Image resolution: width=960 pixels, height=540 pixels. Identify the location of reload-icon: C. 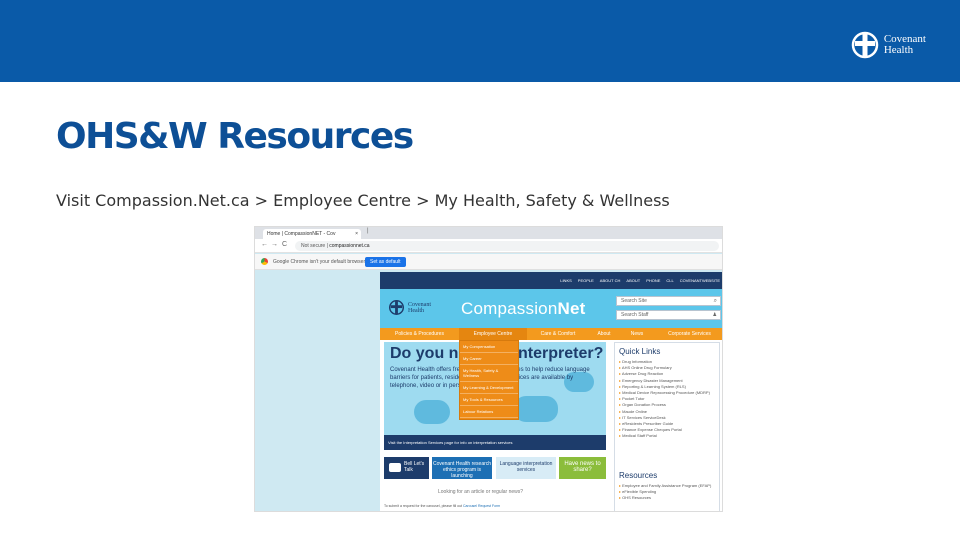
(284, 244).